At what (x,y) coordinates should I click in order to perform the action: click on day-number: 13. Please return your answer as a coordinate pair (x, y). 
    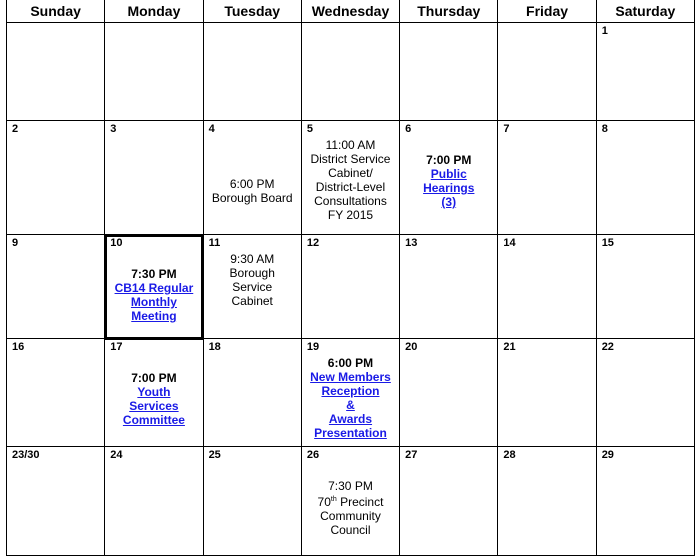
    Looking at the image, I should click on (411, 243).